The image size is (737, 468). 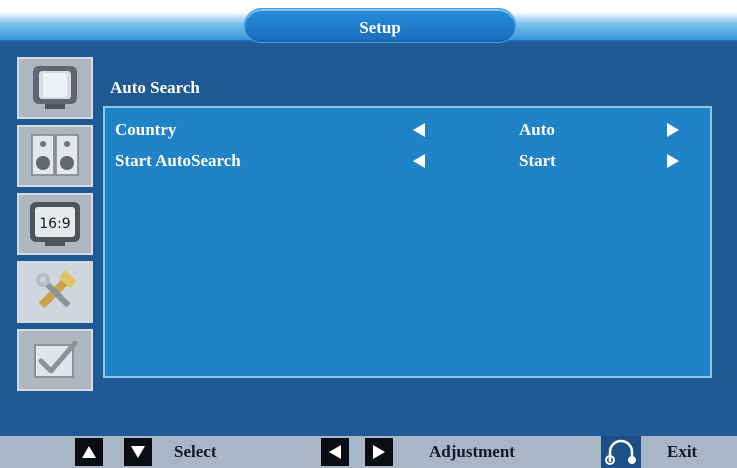 I want to click on right-key-icon, so click(x=379, y=452).